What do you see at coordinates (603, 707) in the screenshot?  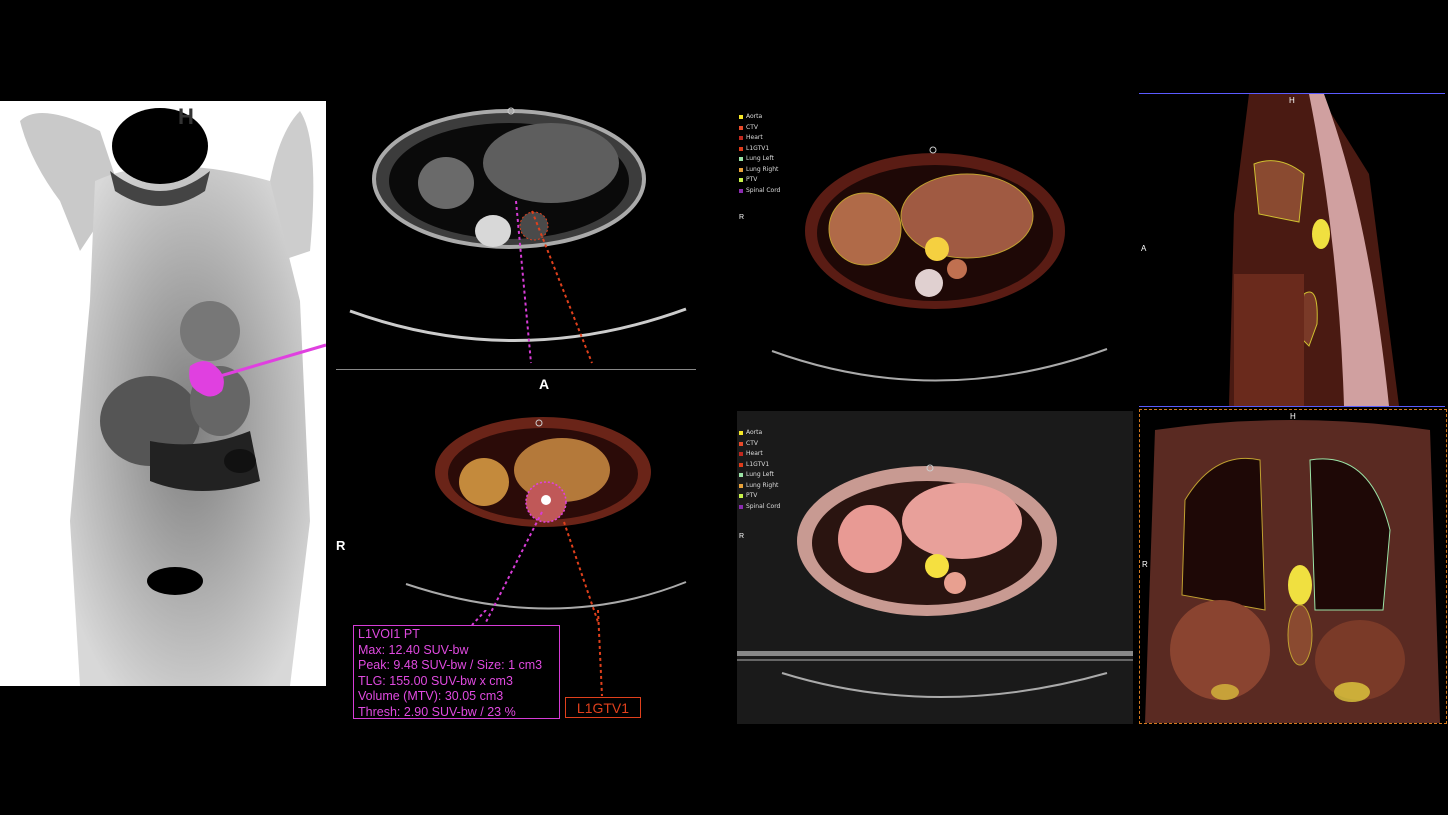 I see `gtv-label-tag: L1GTV1` at bounding box center [603, 707].